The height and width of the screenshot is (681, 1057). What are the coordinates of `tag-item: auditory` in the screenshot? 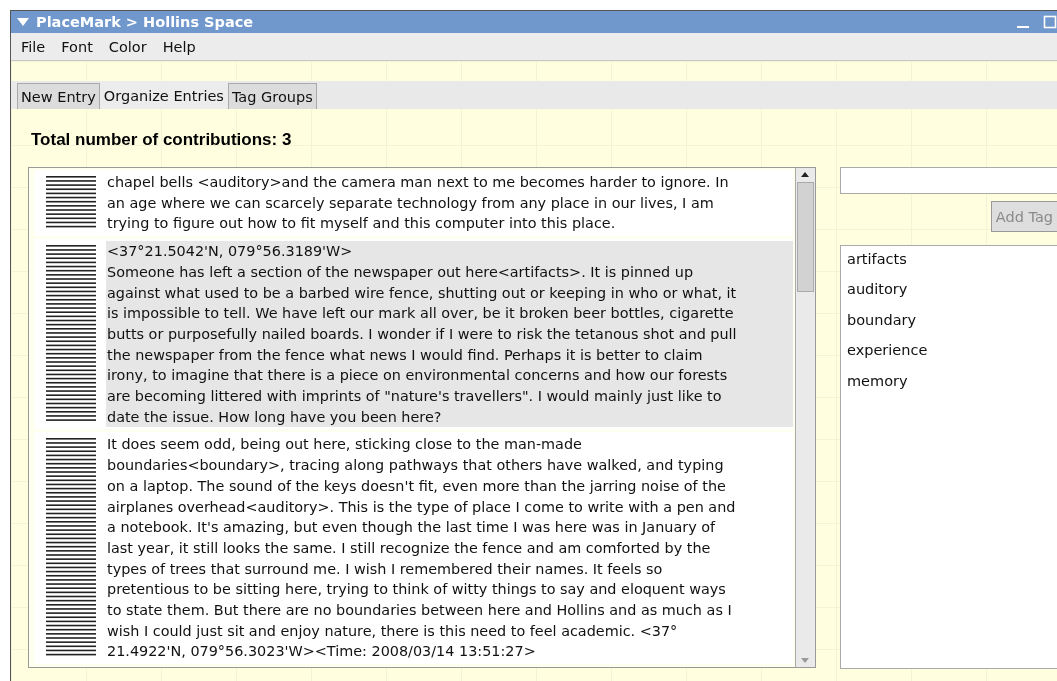 It's located at (952, 296).